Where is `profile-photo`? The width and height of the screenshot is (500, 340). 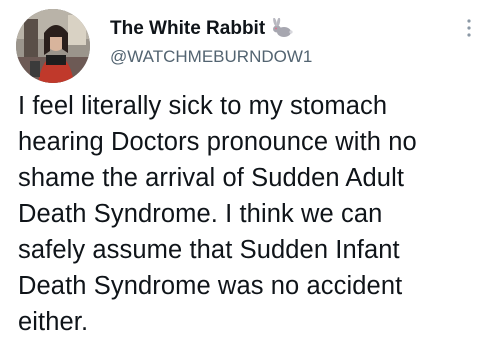 profile-photo is located at coordinates (53, 46).